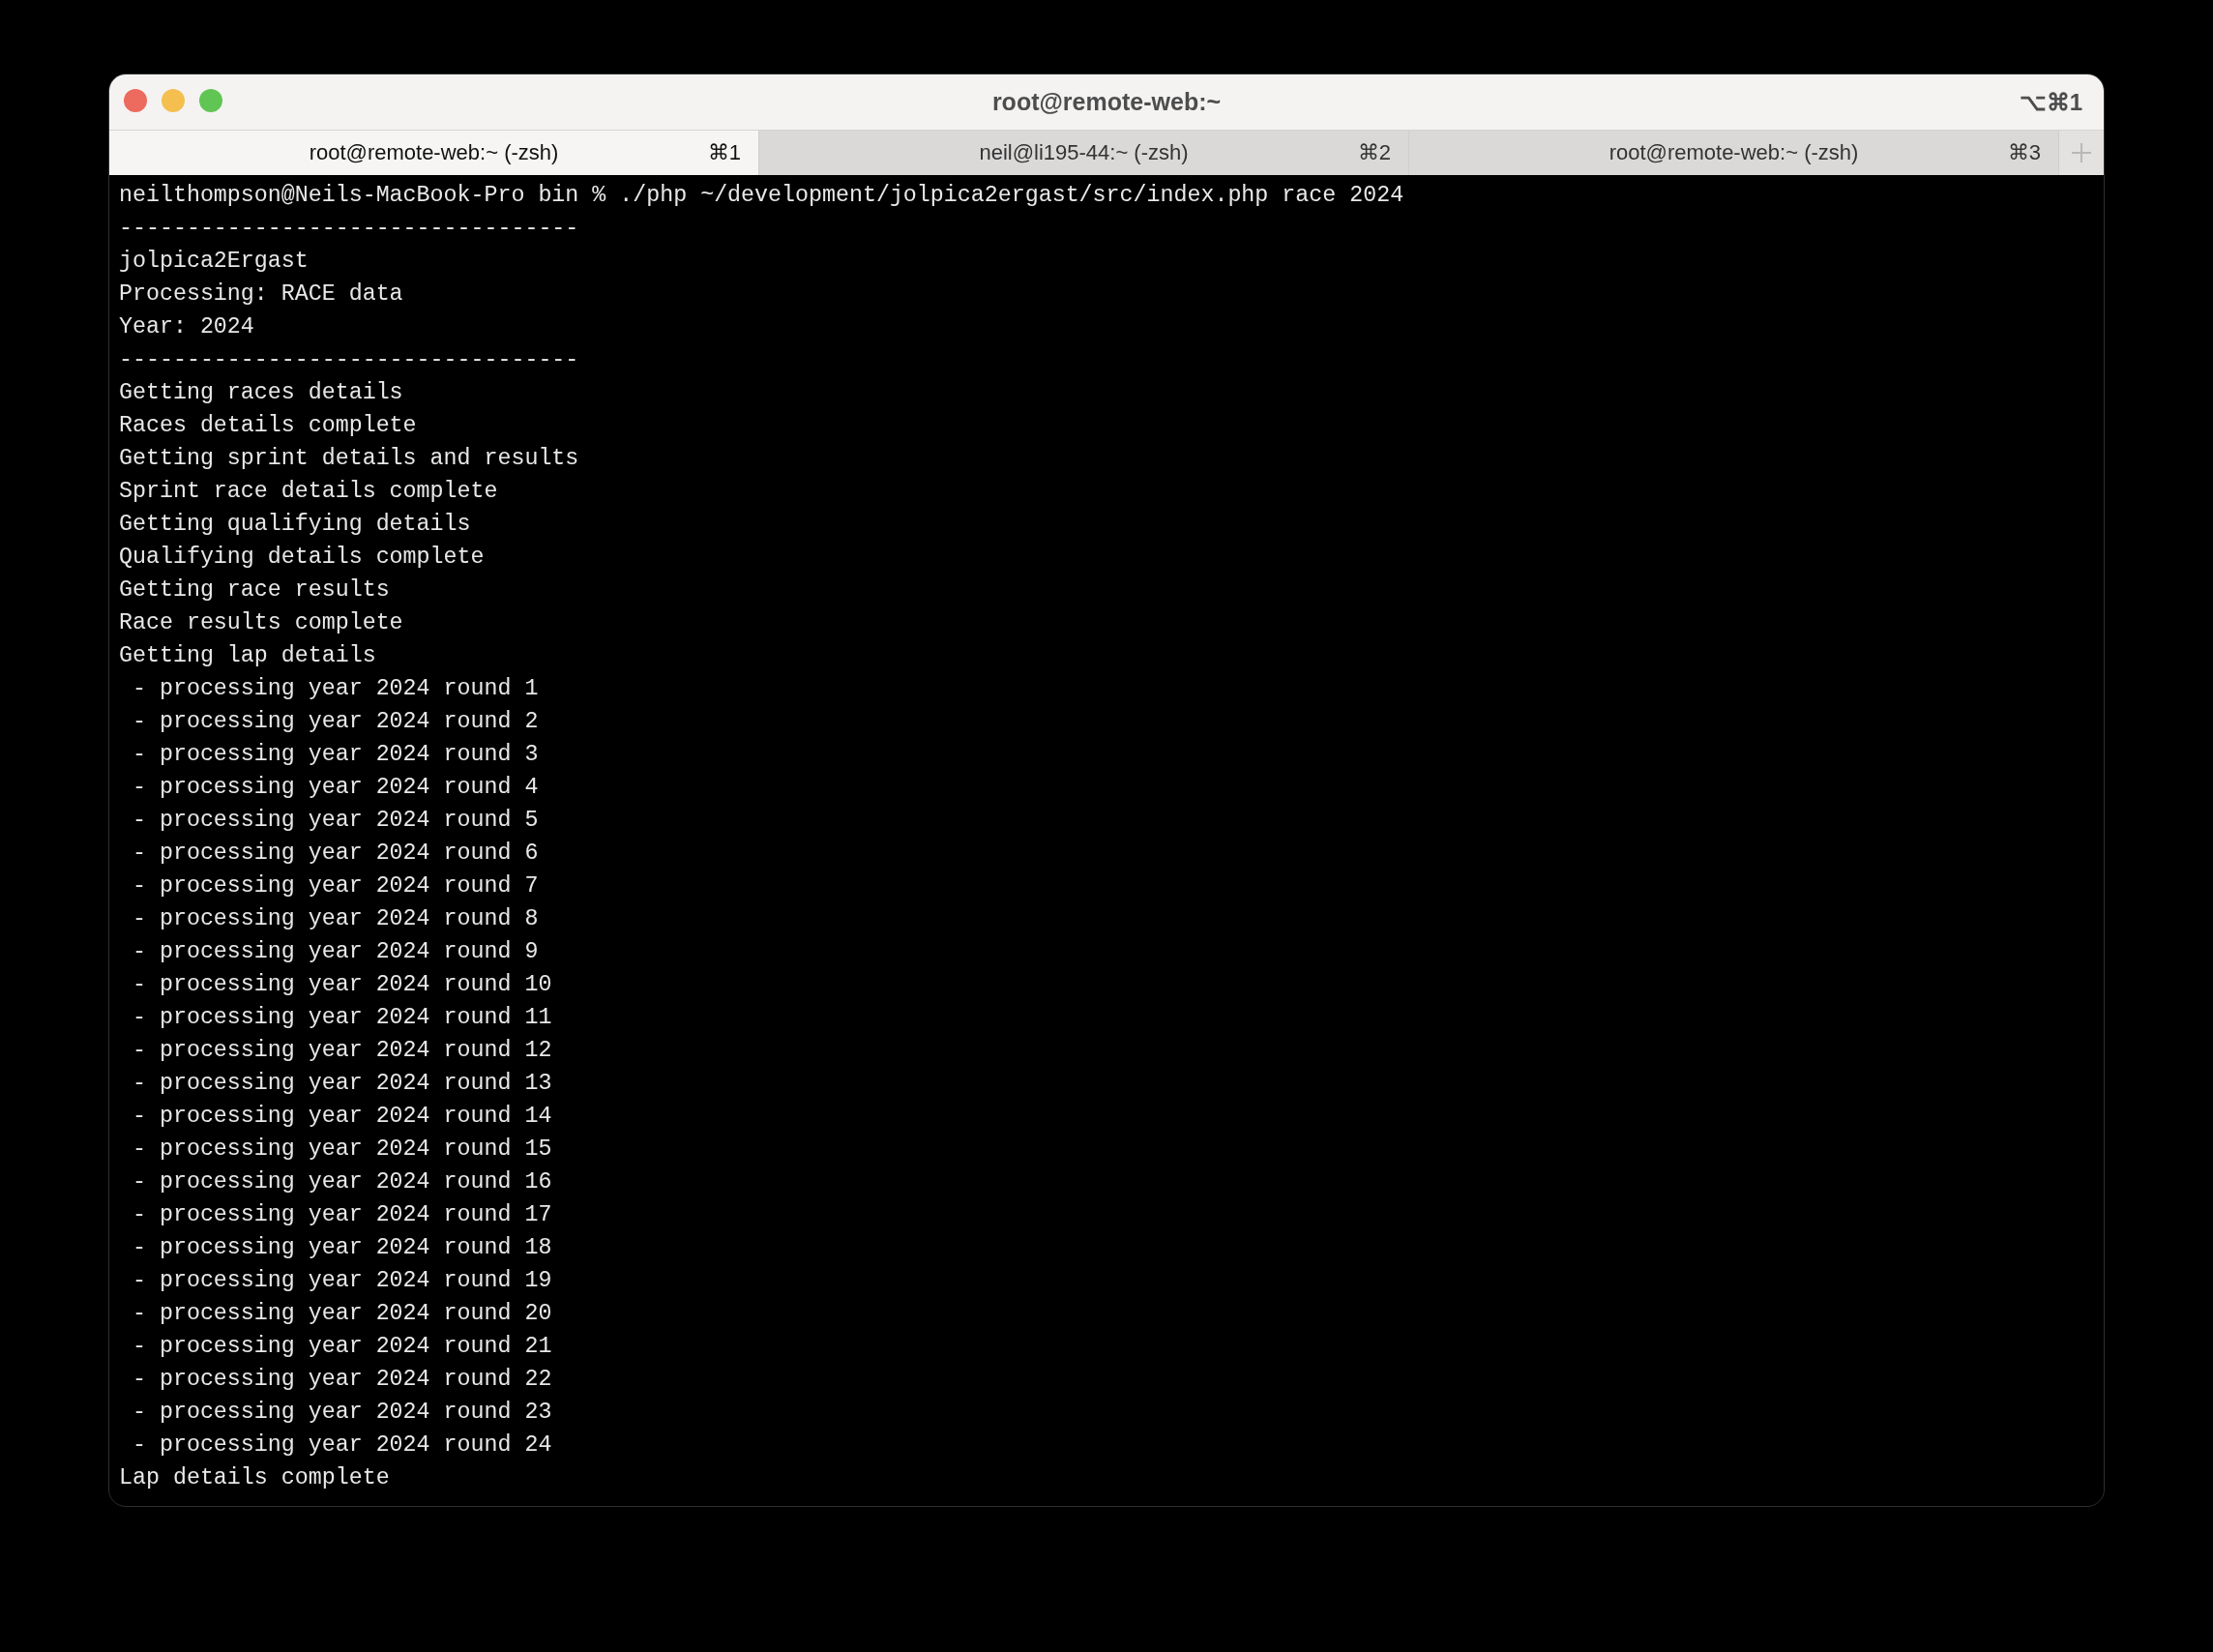 This screenshot has height=1652, width=2213. Describe the element at coordinates (341, 1182) in the screenshot. I see `terminal-line: - processing year 2024 round 16` at that location.